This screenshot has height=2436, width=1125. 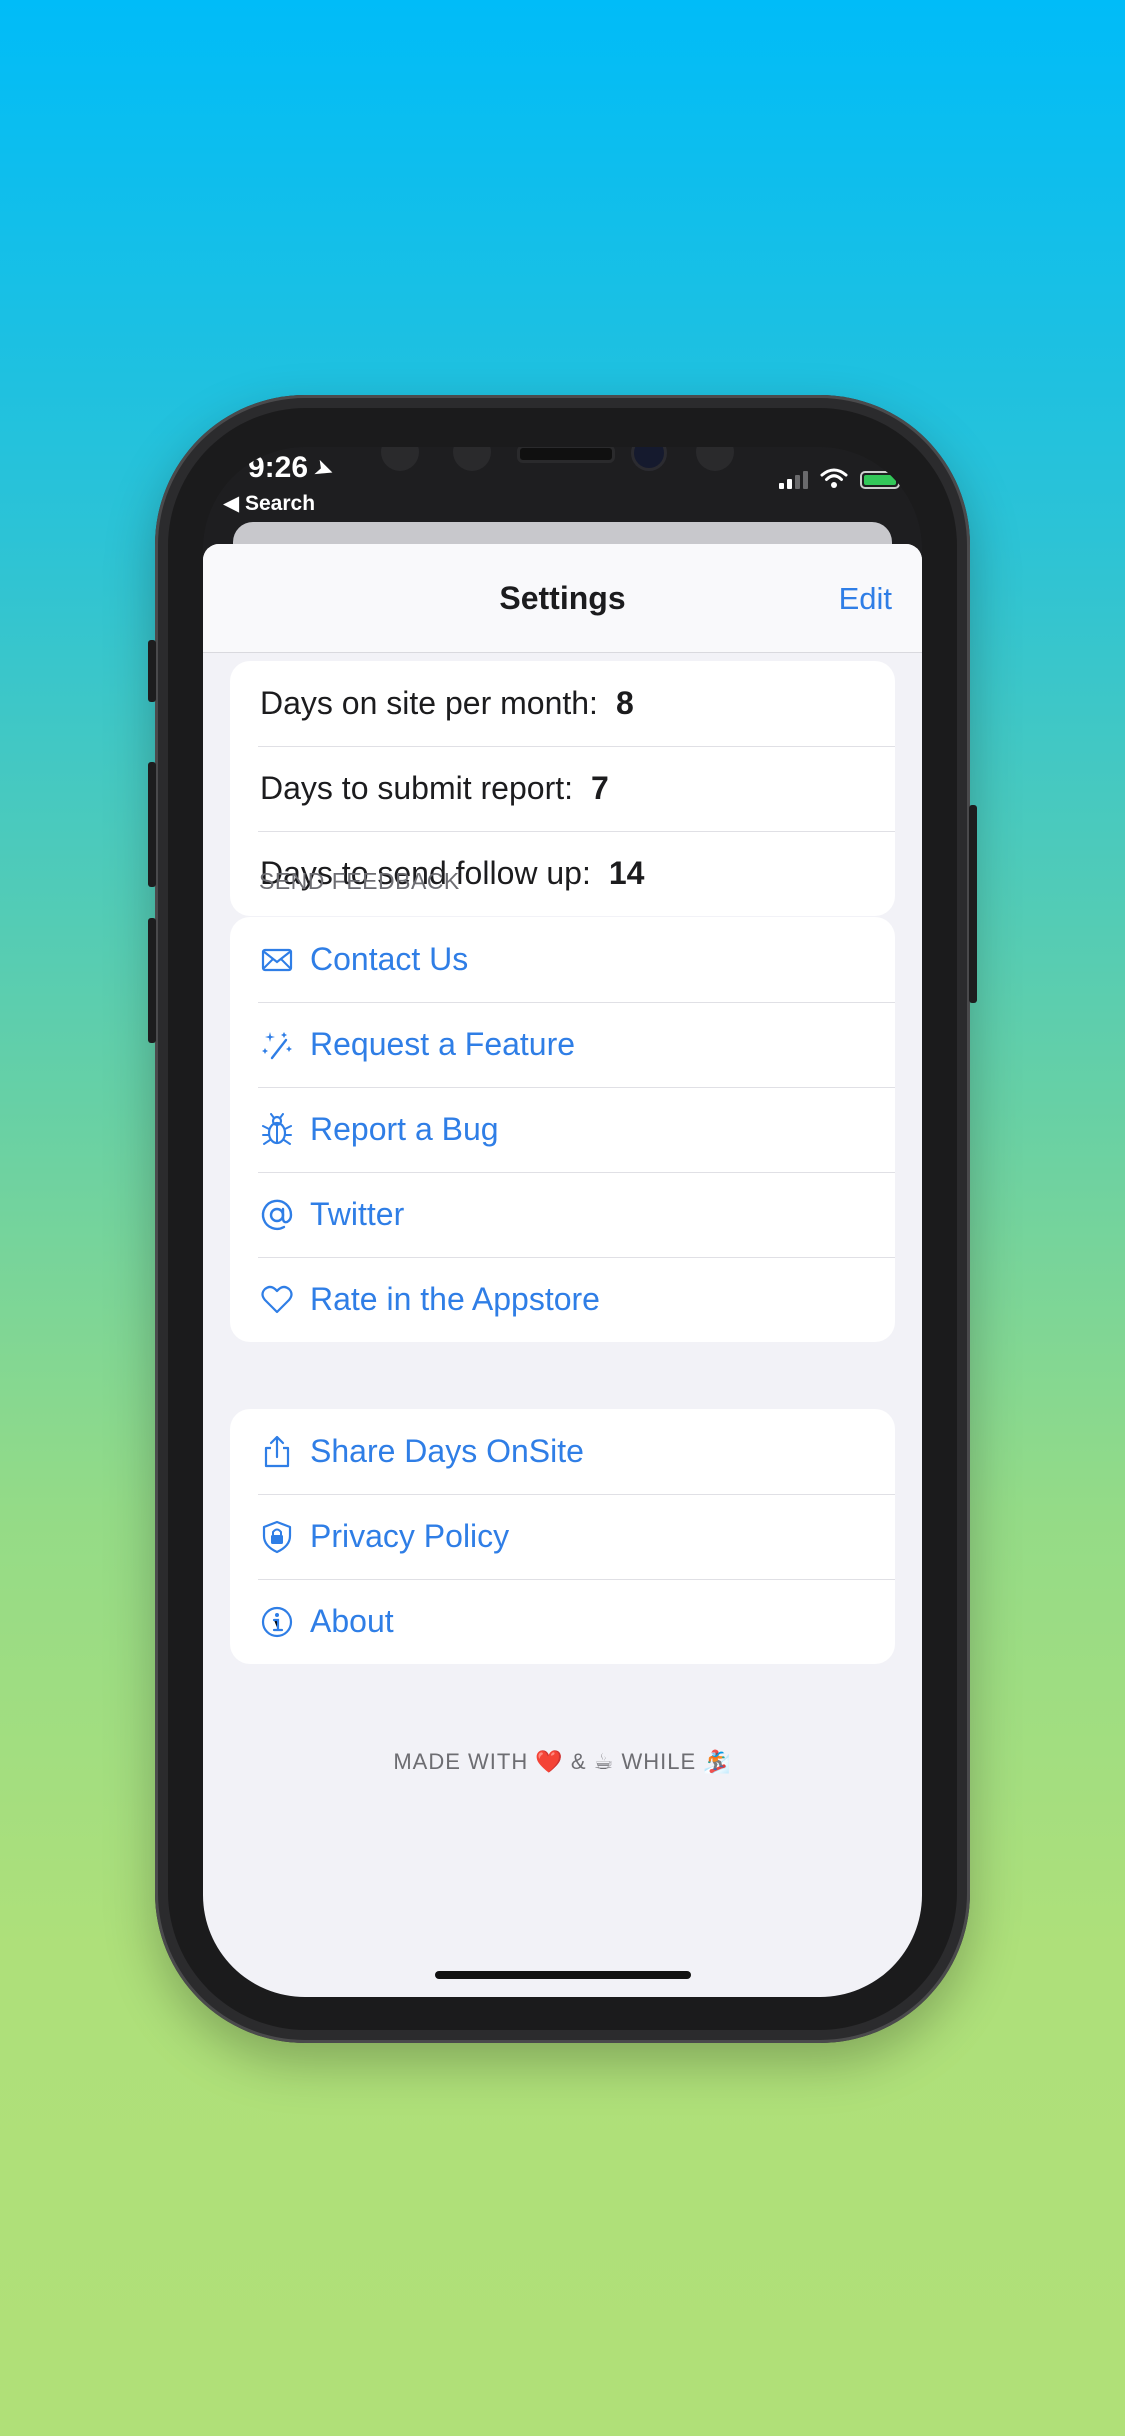 What do you see at coordinates (152, 671) in the screenshot?
I see `mute-switch` at bounding box center [152, 671].